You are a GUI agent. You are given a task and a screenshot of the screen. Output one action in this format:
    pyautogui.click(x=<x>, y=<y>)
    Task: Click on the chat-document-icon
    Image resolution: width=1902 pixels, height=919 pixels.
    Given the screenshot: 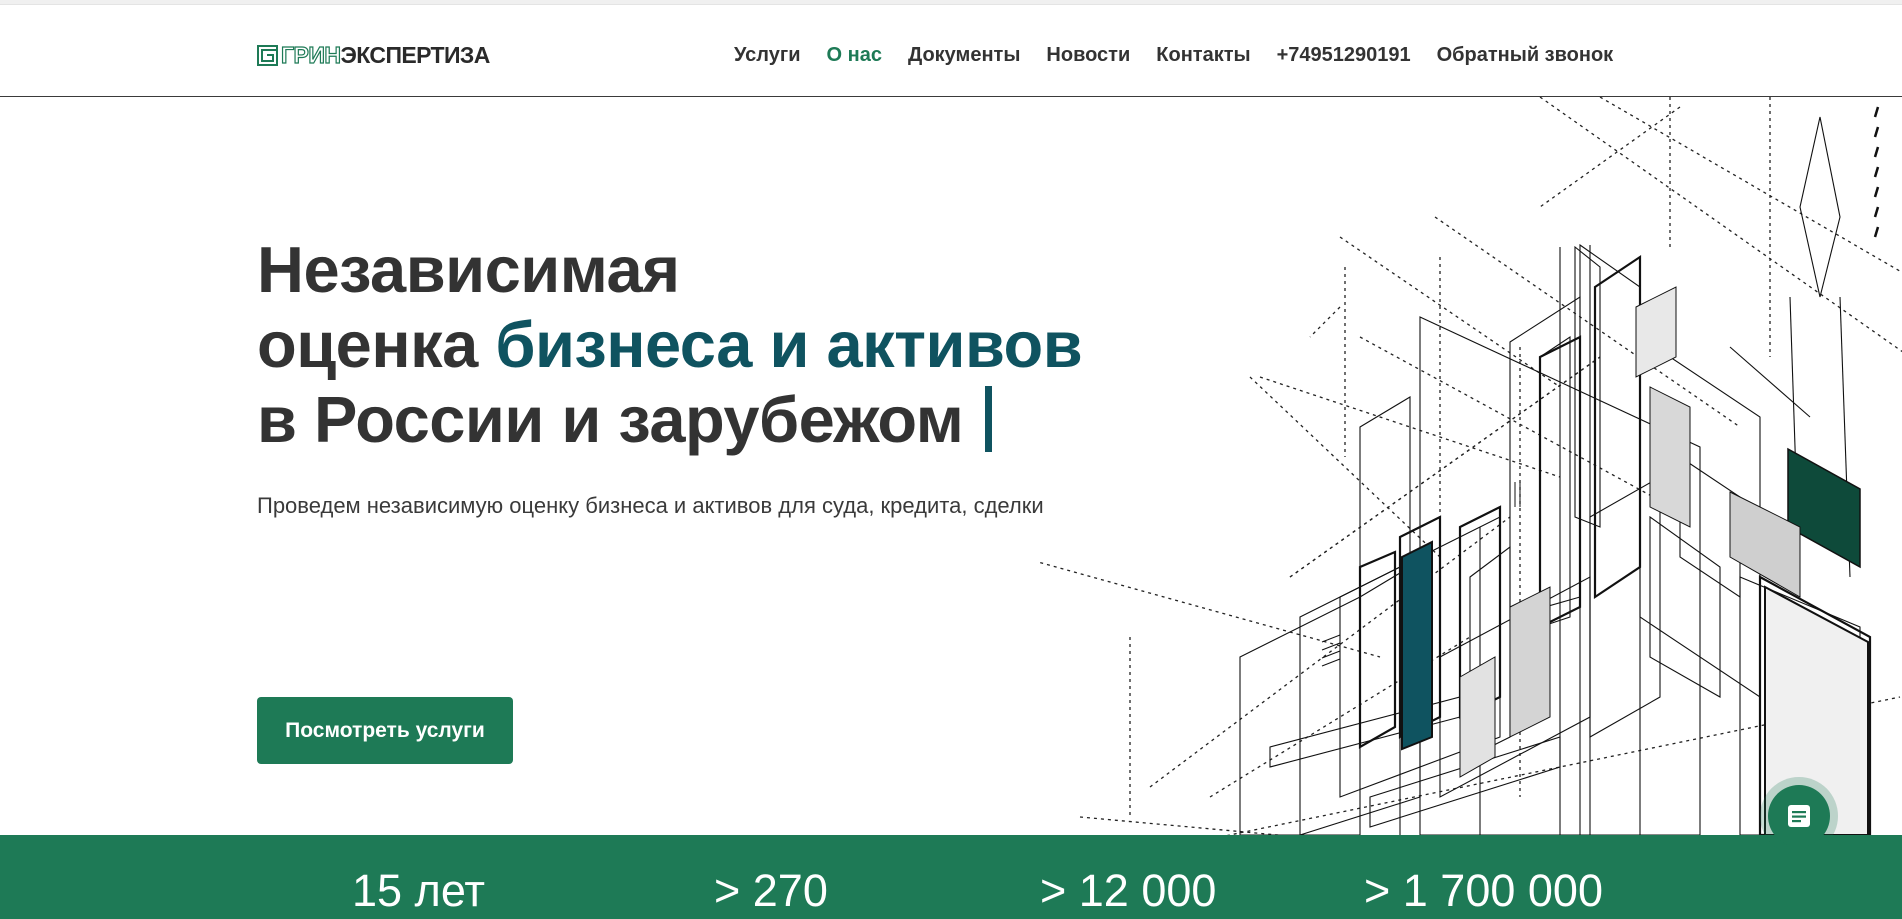 What is the action you would take?
    pyautogui.click(x=1799, y=816)
    